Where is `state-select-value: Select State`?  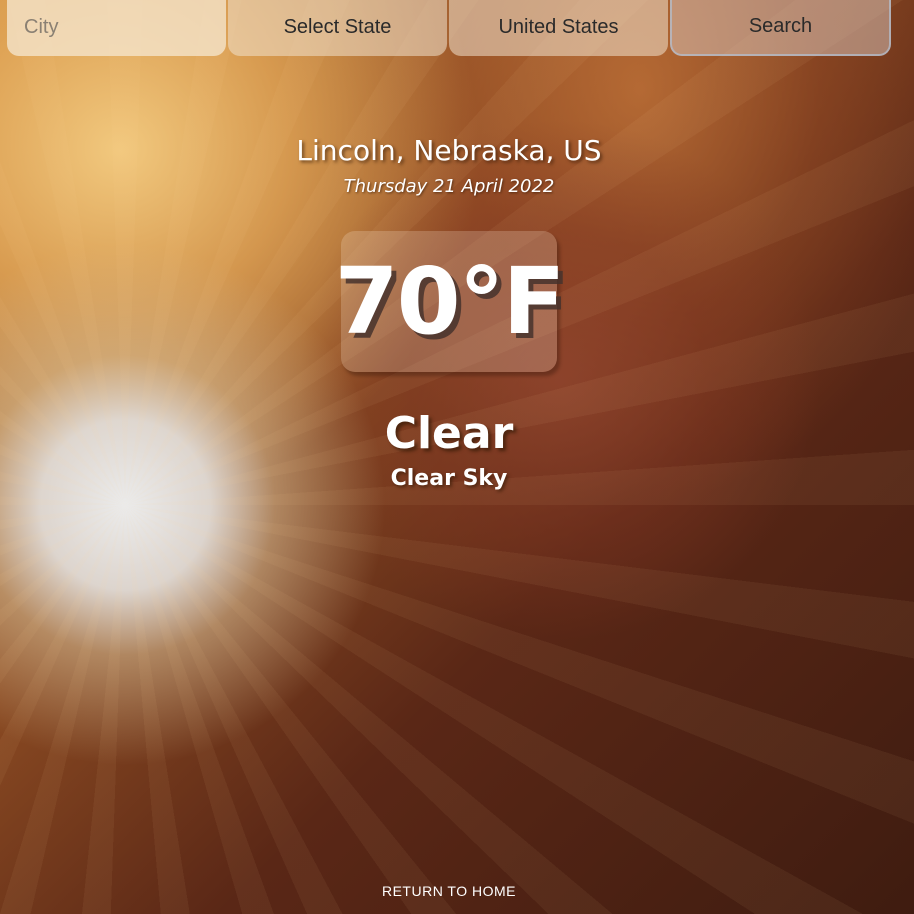 state-select-value: Select State is located at coordinates (337, 26).